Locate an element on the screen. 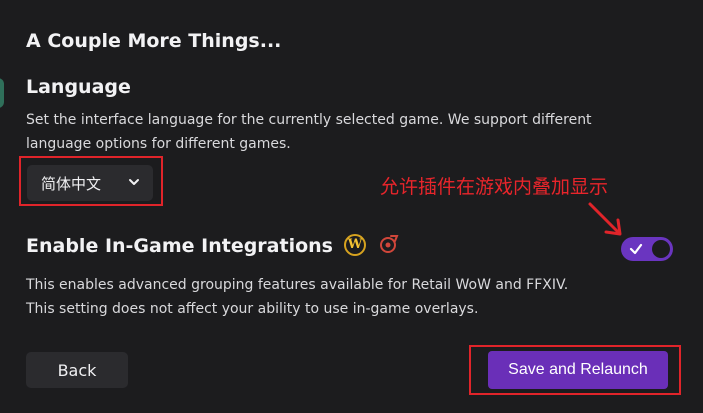 This screenshot has width=703, height=413. wow-icon: W is located at coordinates (355, 245).